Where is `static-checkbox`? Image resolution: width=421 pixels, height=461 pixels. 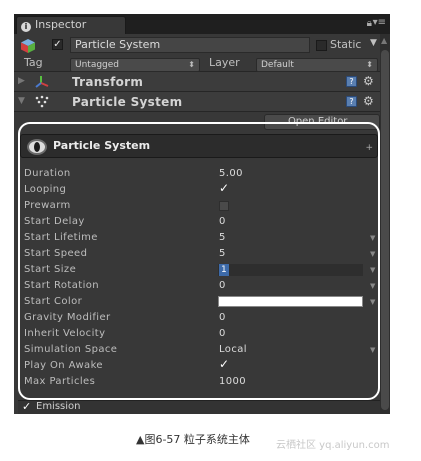
static-checkbox is located at coordinates (321, 45).